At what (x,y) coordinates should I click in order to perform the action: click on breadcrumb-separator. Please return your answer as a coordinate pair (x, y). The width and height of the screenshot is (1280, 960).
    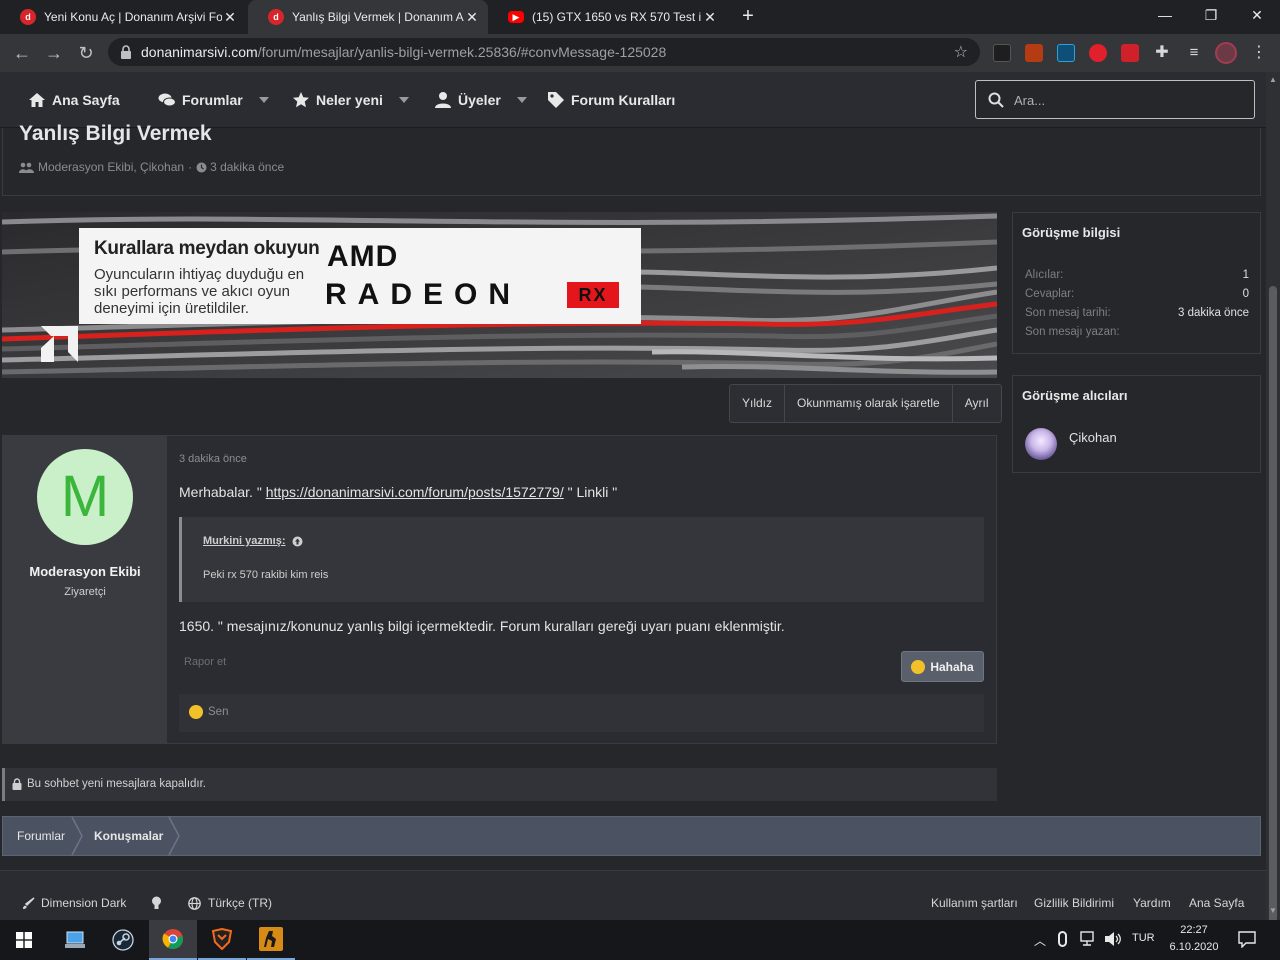
    Looking at the image, I should click on (77, 836).